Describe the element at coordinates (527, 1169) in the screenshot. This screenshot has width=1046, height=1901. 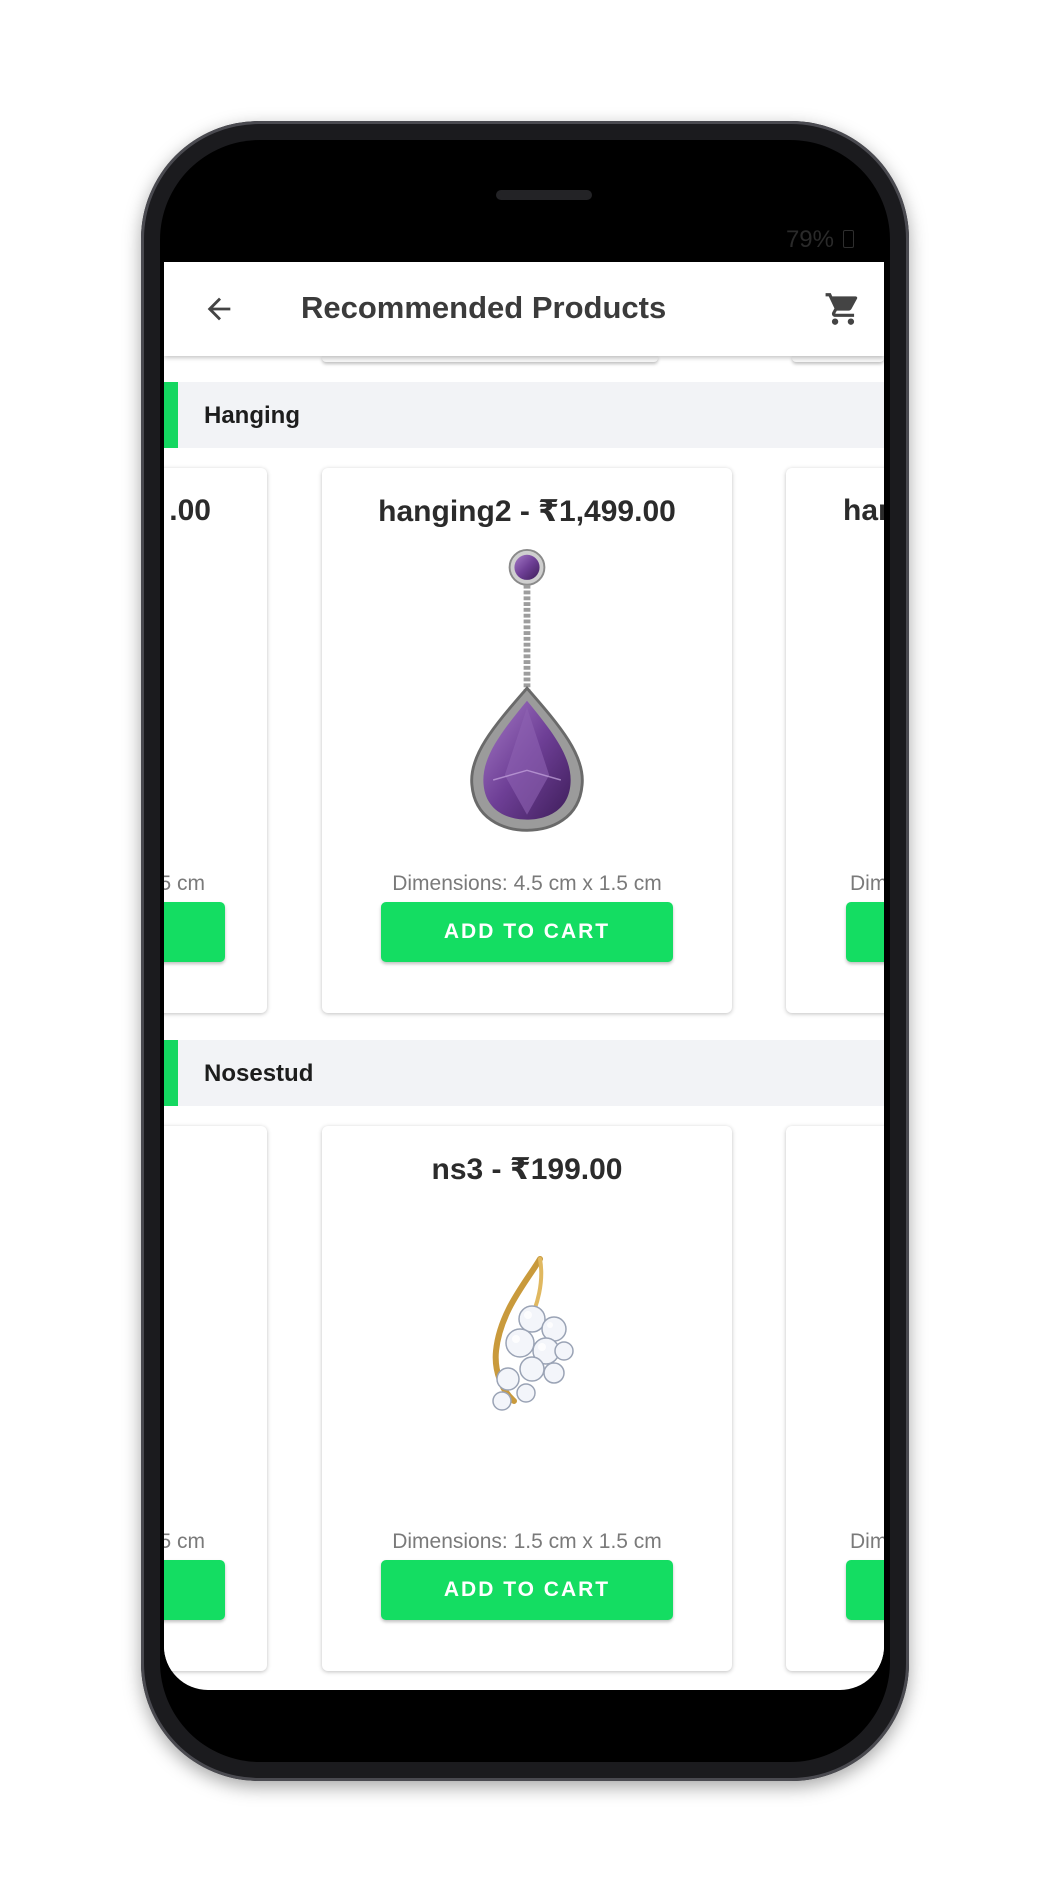
I see `product-title: ns3 - ₹199.00` at that location.